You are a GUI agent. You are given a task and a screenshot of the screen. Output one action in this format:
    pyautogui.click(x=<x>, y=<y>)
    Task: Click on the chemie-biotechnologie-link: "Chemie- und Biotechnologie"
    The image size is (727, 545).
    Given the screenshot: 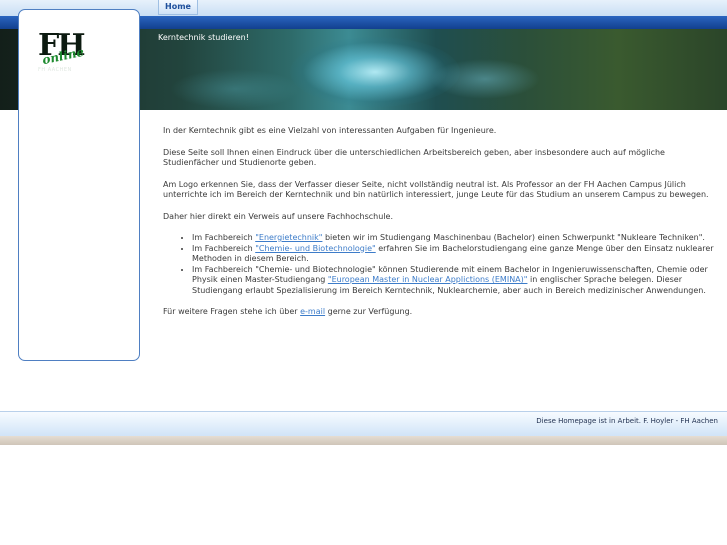 What is the action you would take?
    pyautogui.click(x=315, y=248)
    